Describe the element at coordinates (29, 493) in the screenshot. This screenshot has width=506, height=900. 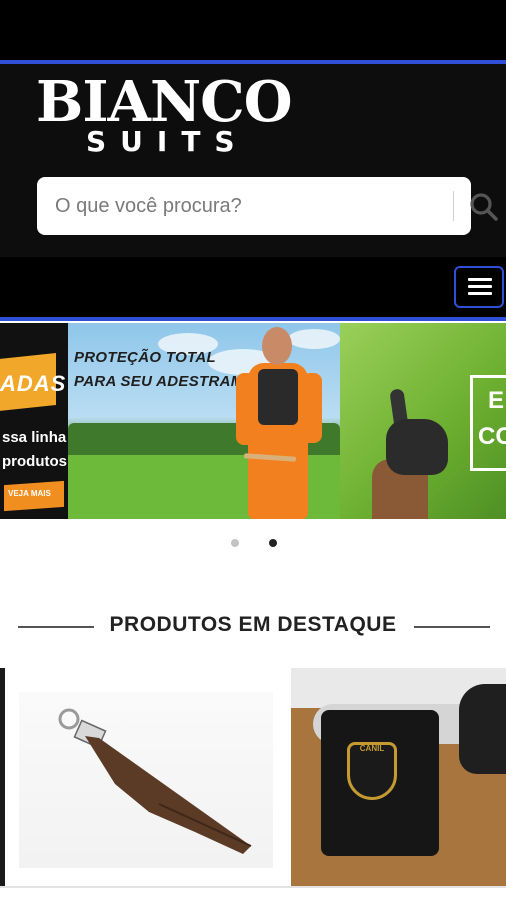
I see `promo-button-label: VEJA MAIS` at that location.